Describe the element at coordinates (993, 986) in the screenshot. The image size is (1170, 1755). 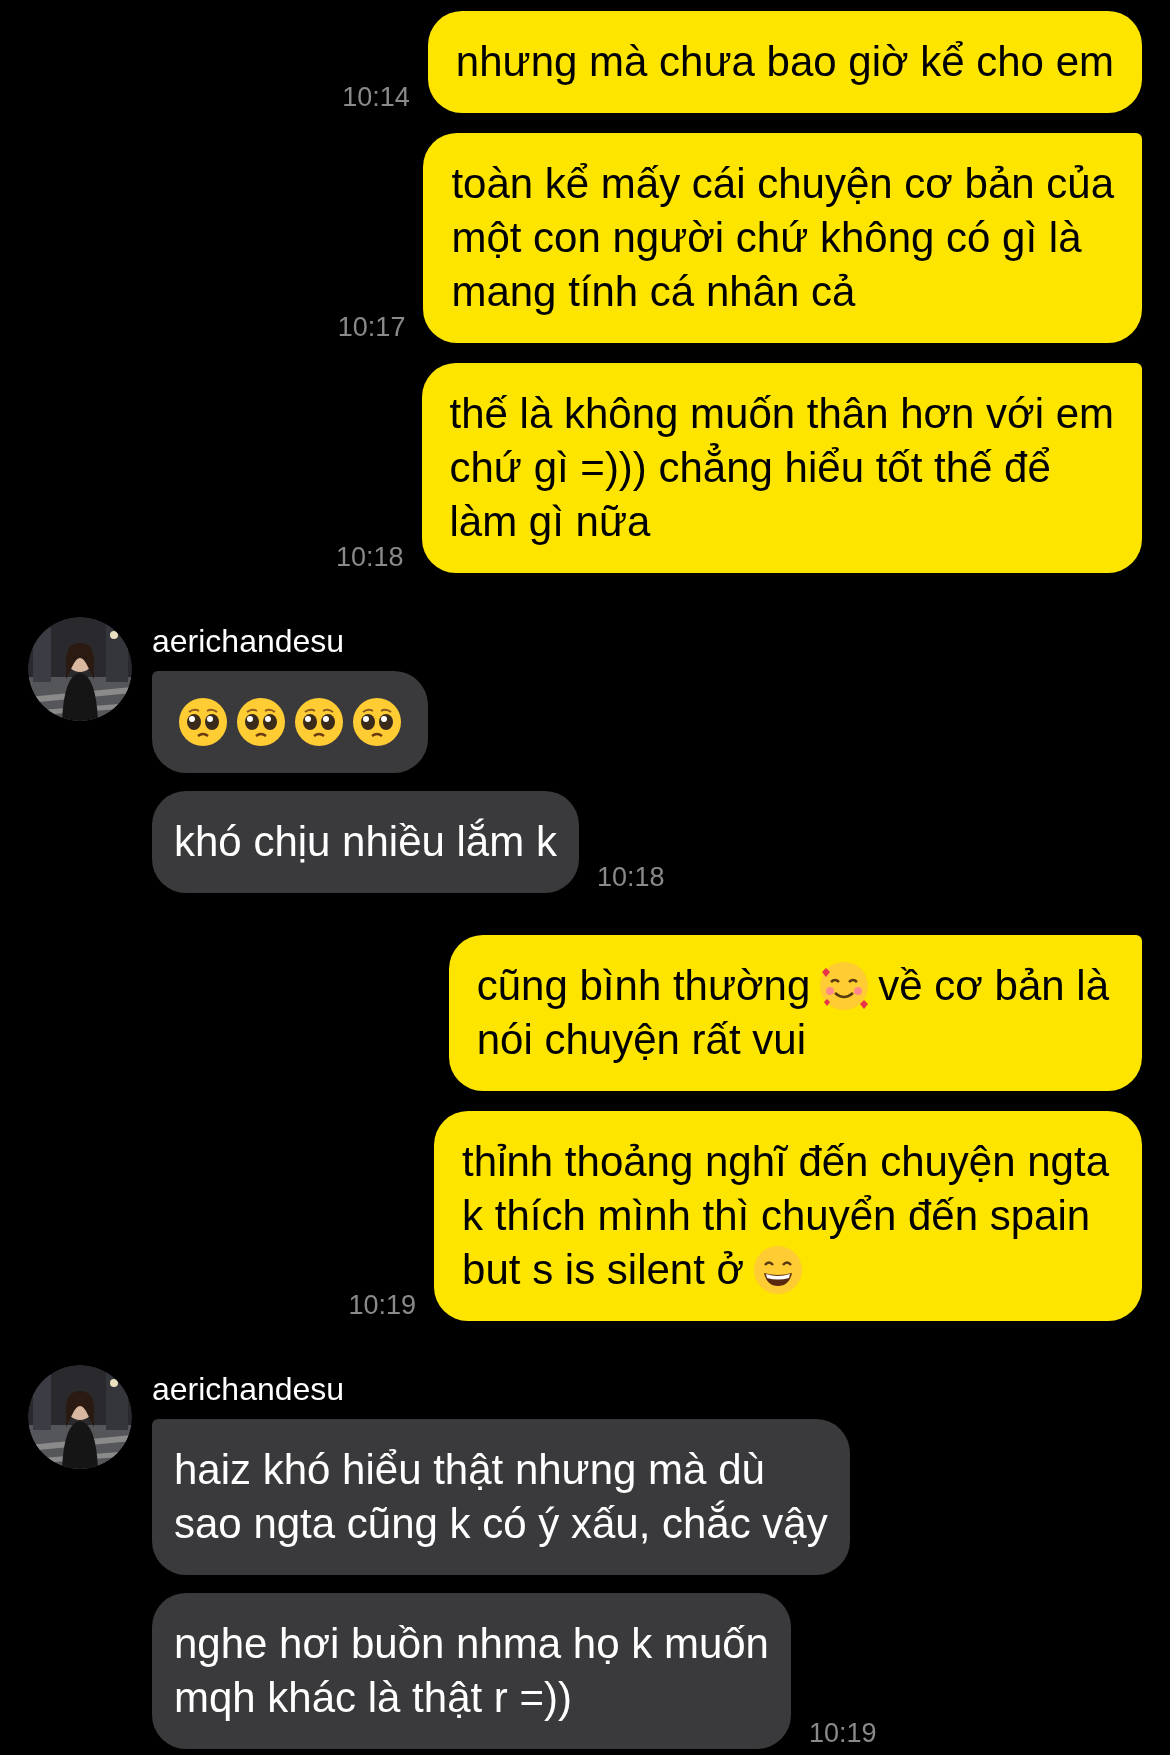
I see `message-text: về cơ bản là` at that location.